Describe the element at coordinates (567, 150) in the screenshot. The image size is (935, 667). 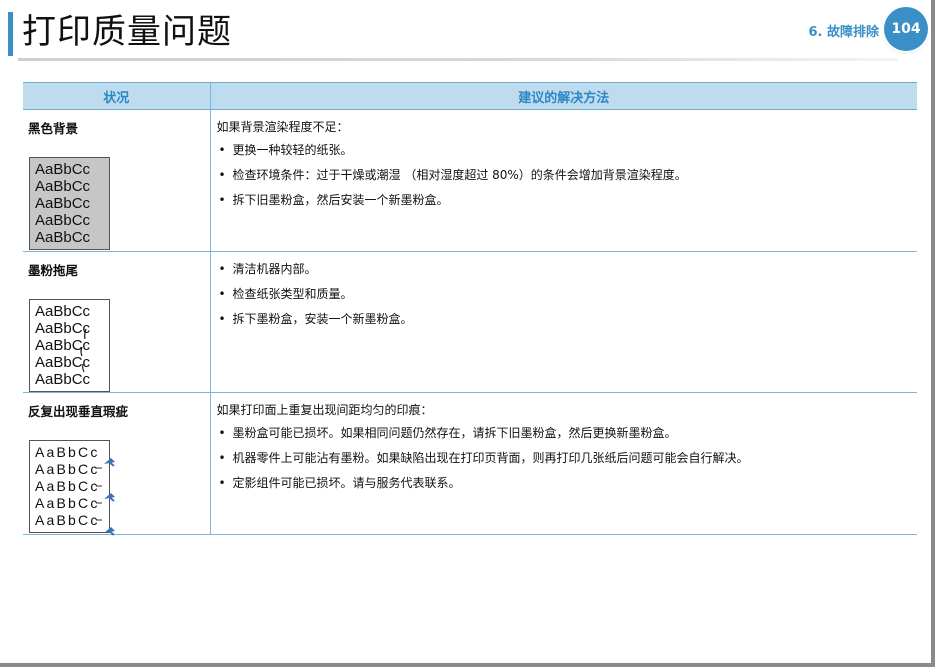
I see `solution-item: 更换一种较轻的纸张。` at that location.